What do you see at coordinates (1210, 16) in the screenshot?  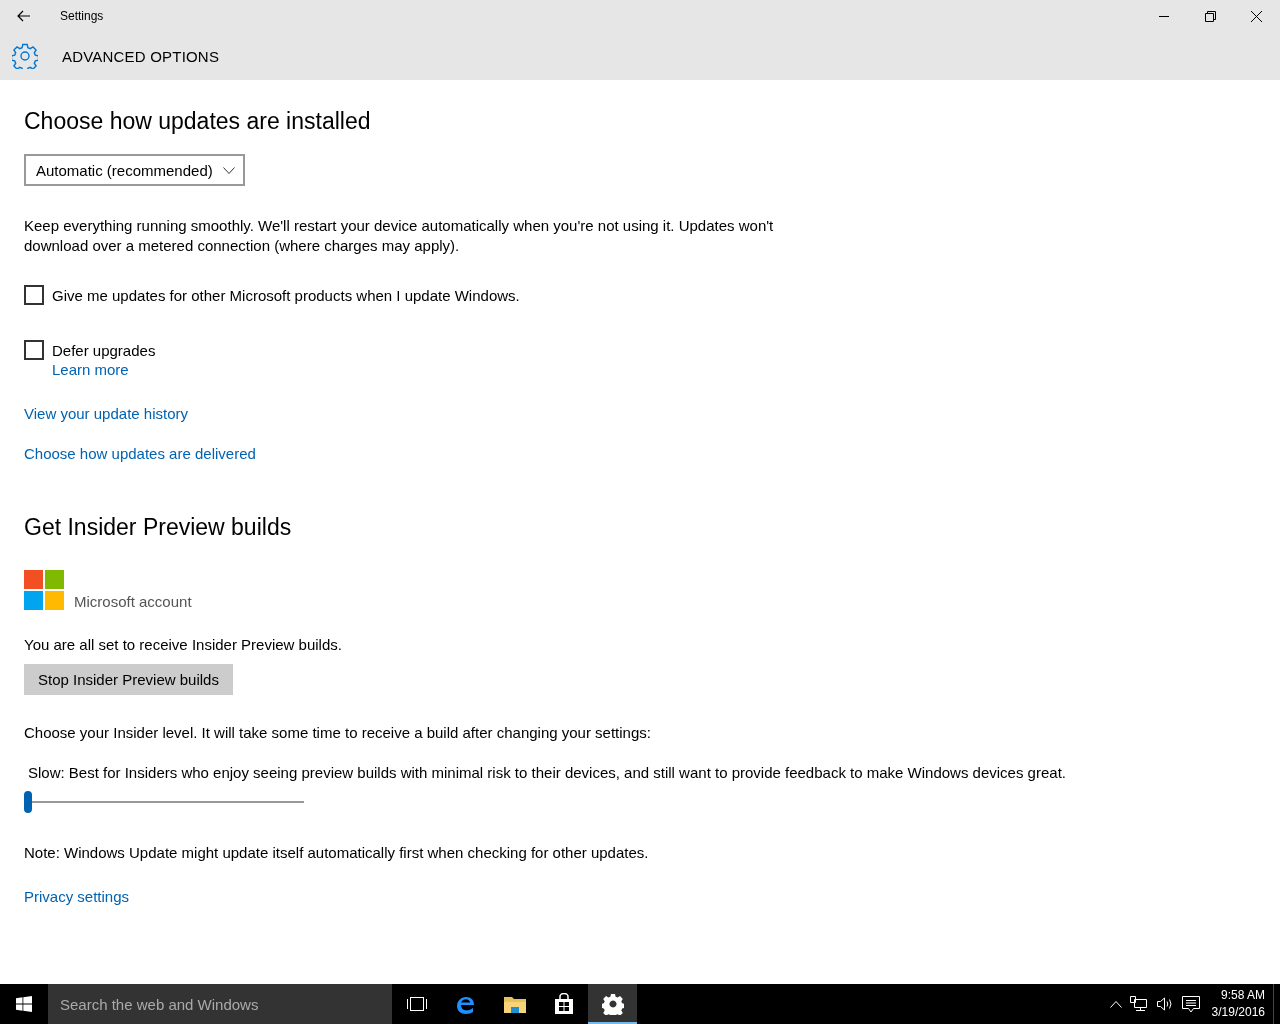 I see `restore-icon` at bounding box center [1210, 16].